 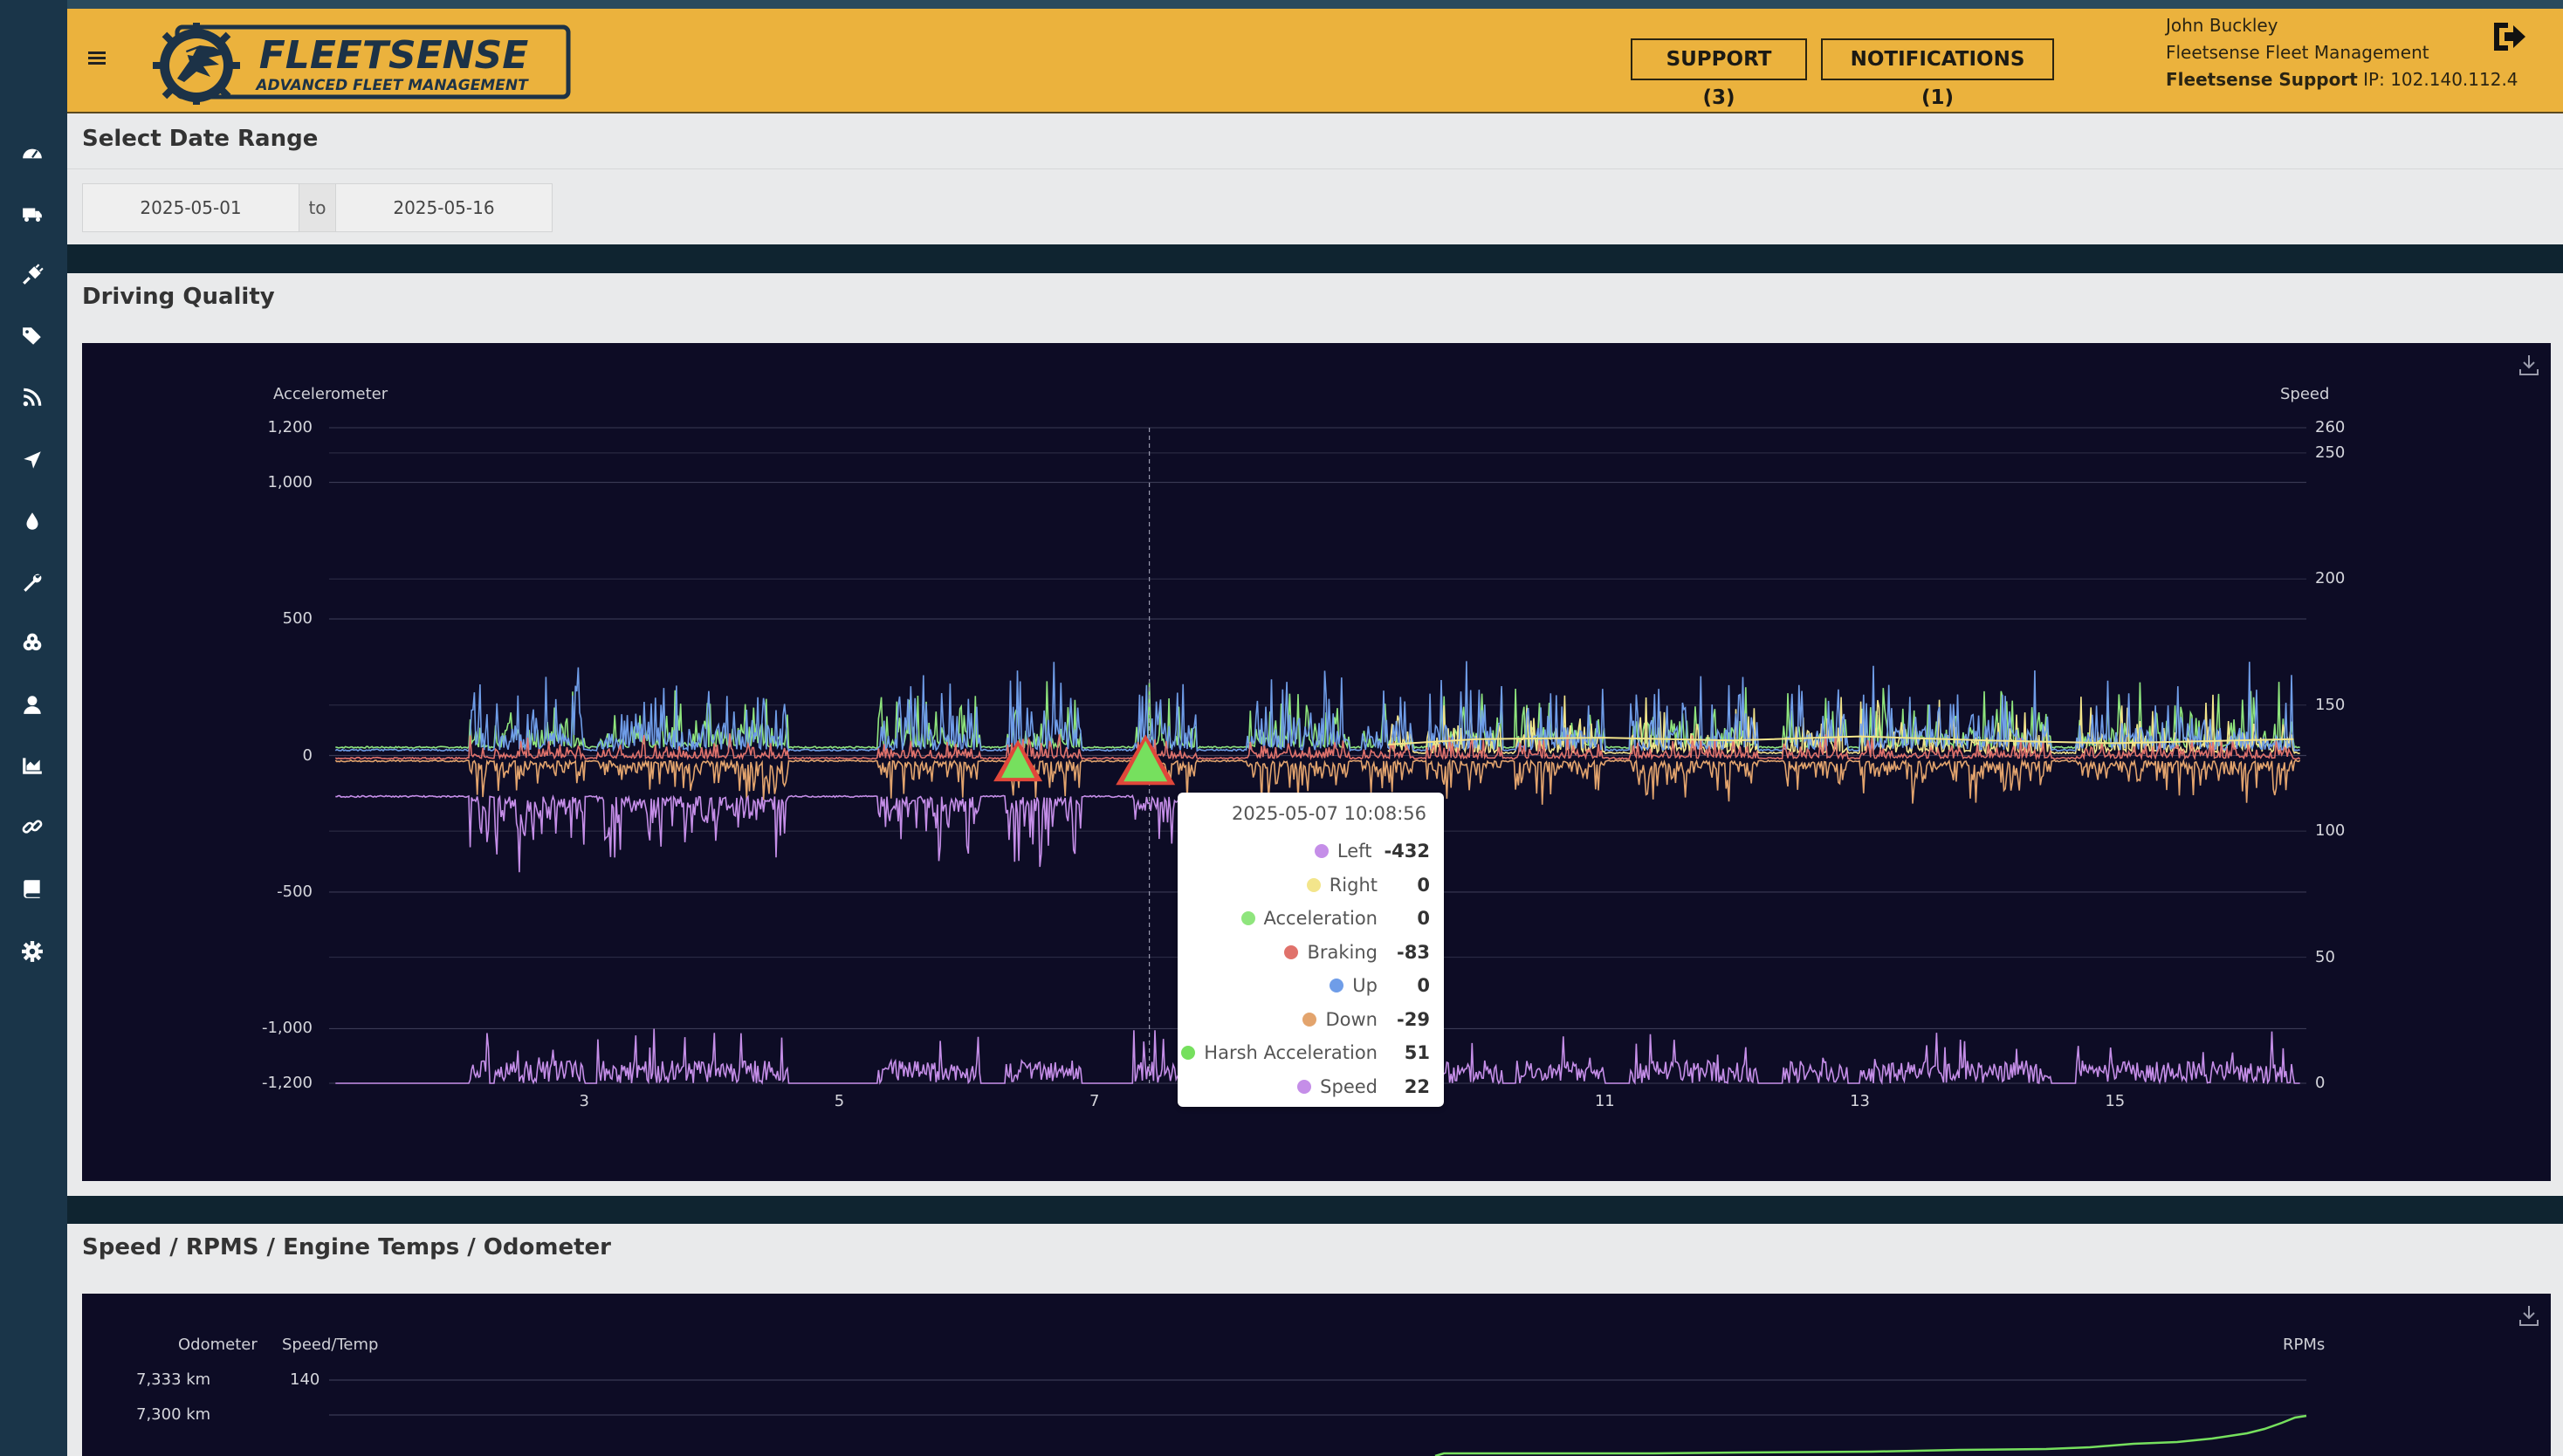 I want to click on user-icon, so click(x=32, y=704).